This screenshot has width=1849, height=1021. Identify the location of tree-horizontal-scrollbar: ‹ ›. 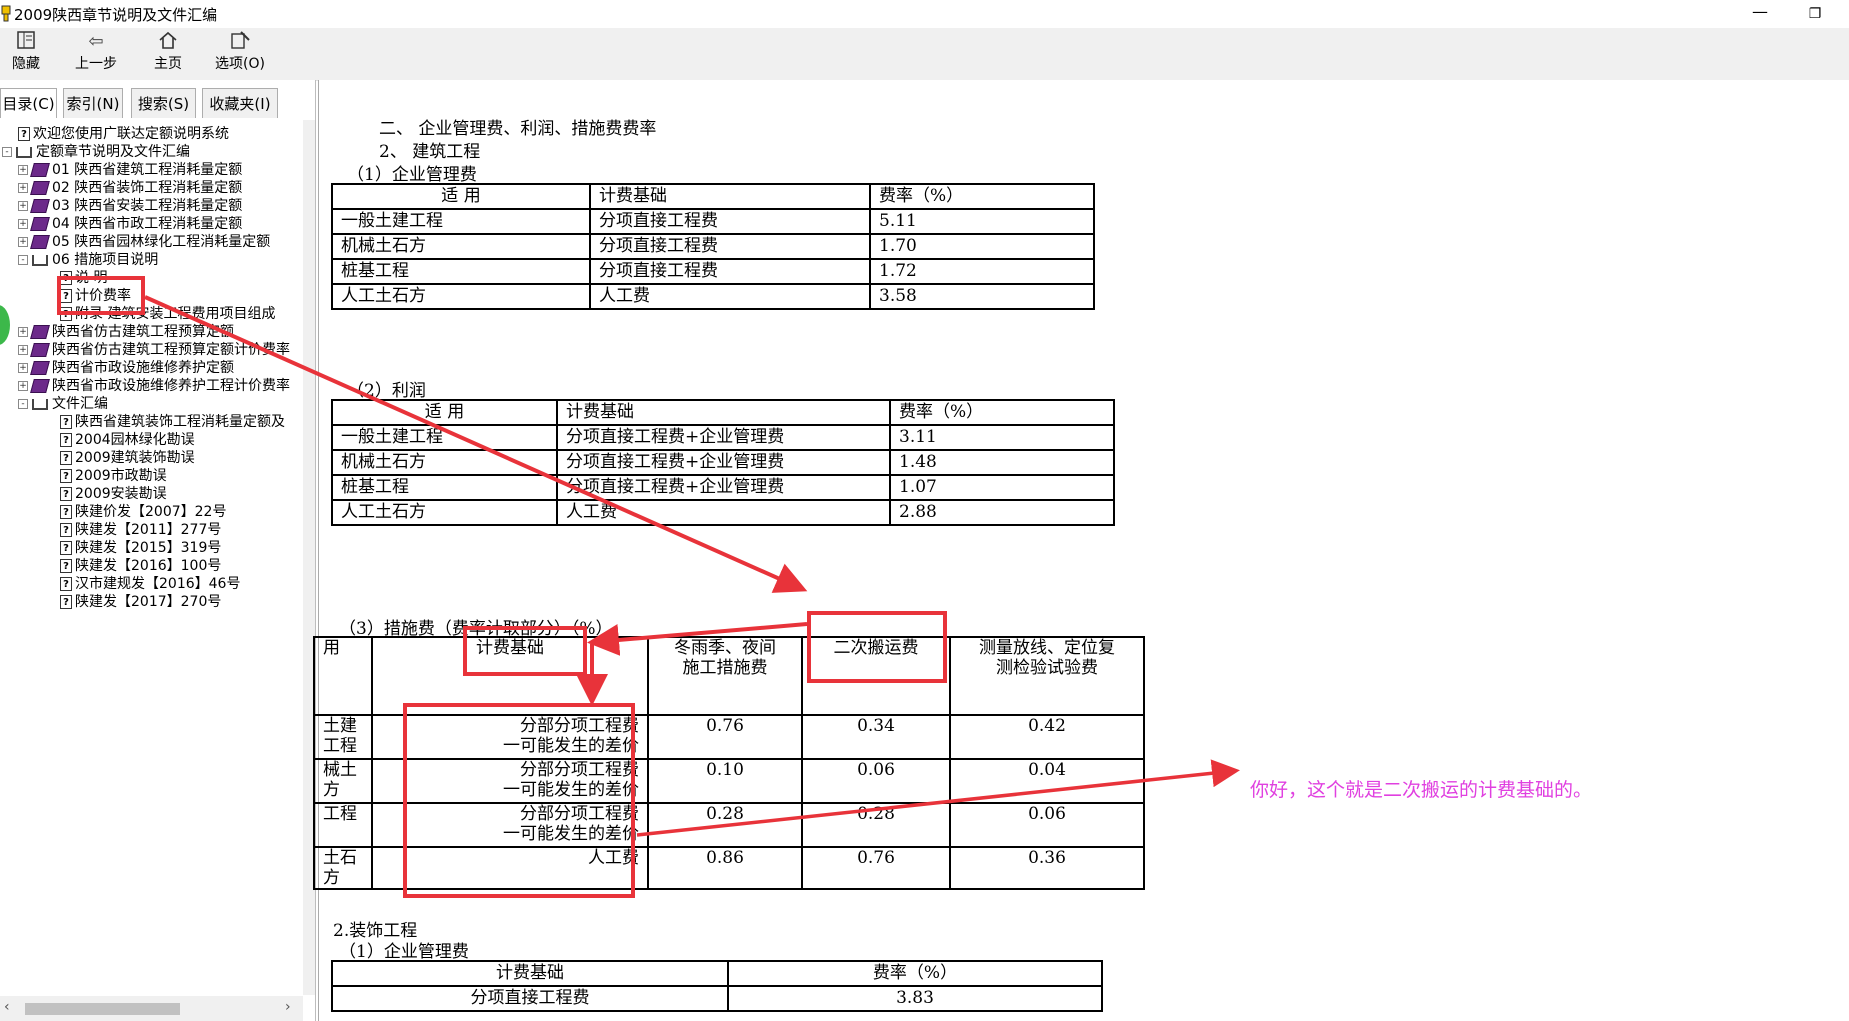
(151, 1008).